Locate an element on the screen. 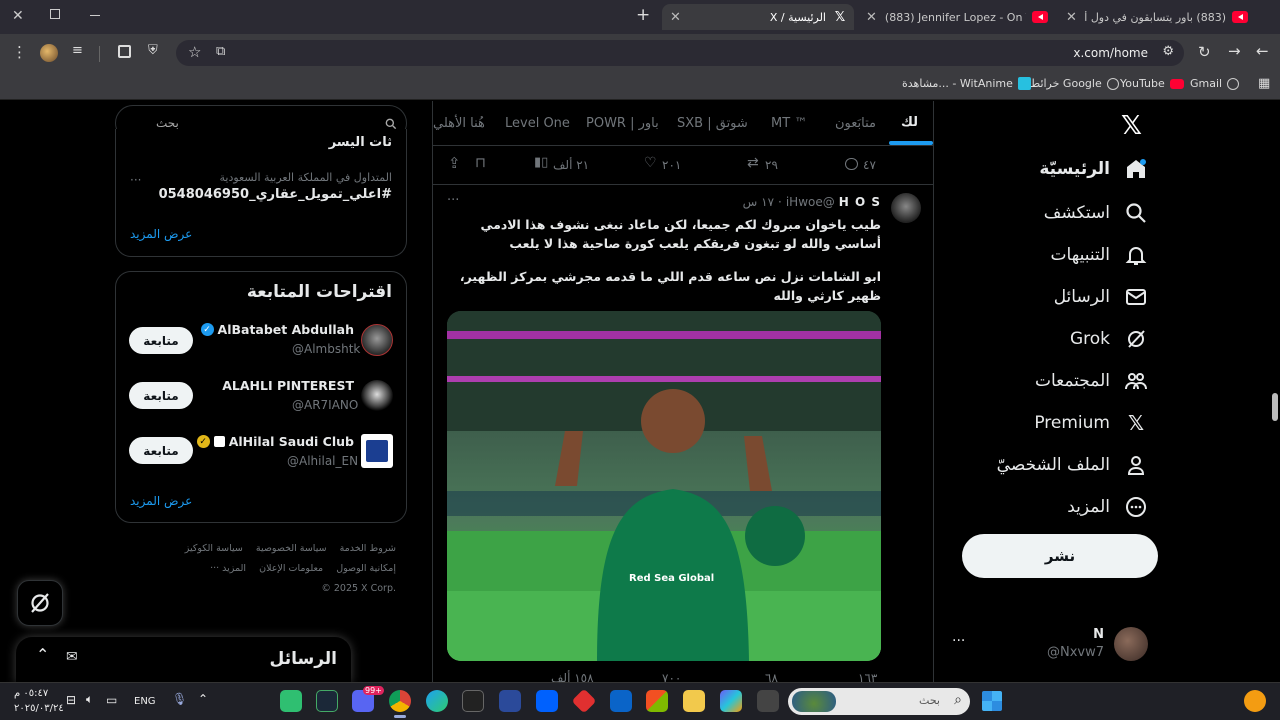 Image resolution: width=1280 pixels, height=720 pixels. taskbar-time: ٠٥:٤٧ م is located at coordinates (31, 693).